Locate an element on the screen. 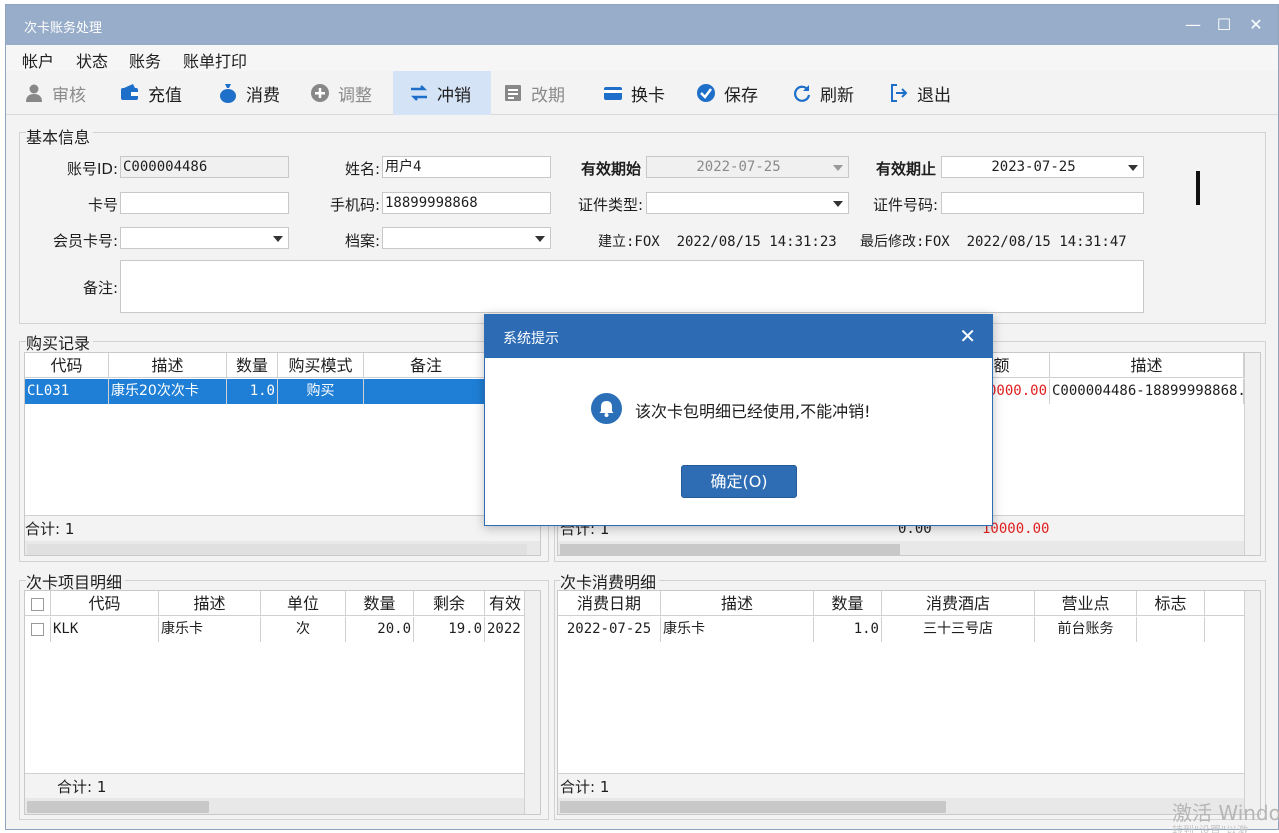 Image resolution: width=1279 pixels, height=833 pixels. col-flag: 标志 is located at coordinates (1171, 603).